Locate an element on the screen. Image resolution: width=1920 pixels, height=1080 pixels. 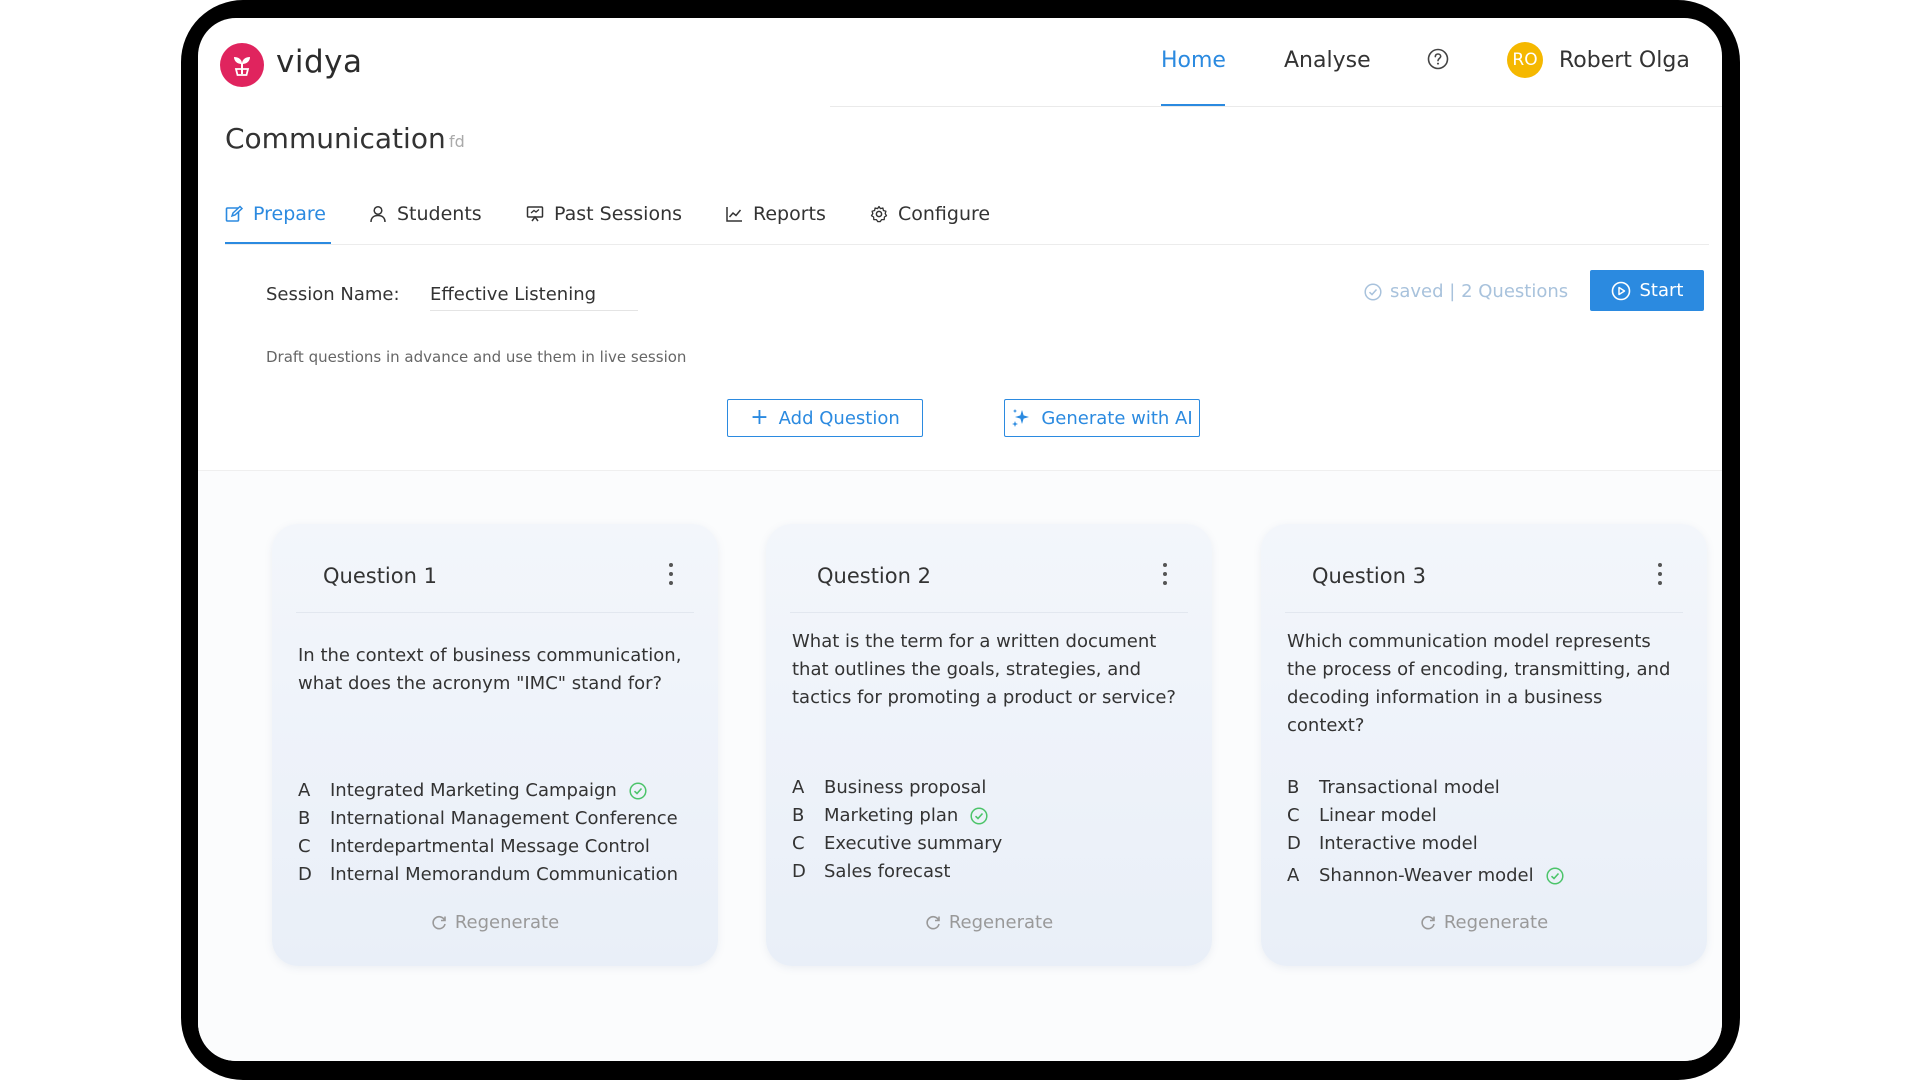
generate-ai-button: Generate with AI is located at coordinates (1102, 418).